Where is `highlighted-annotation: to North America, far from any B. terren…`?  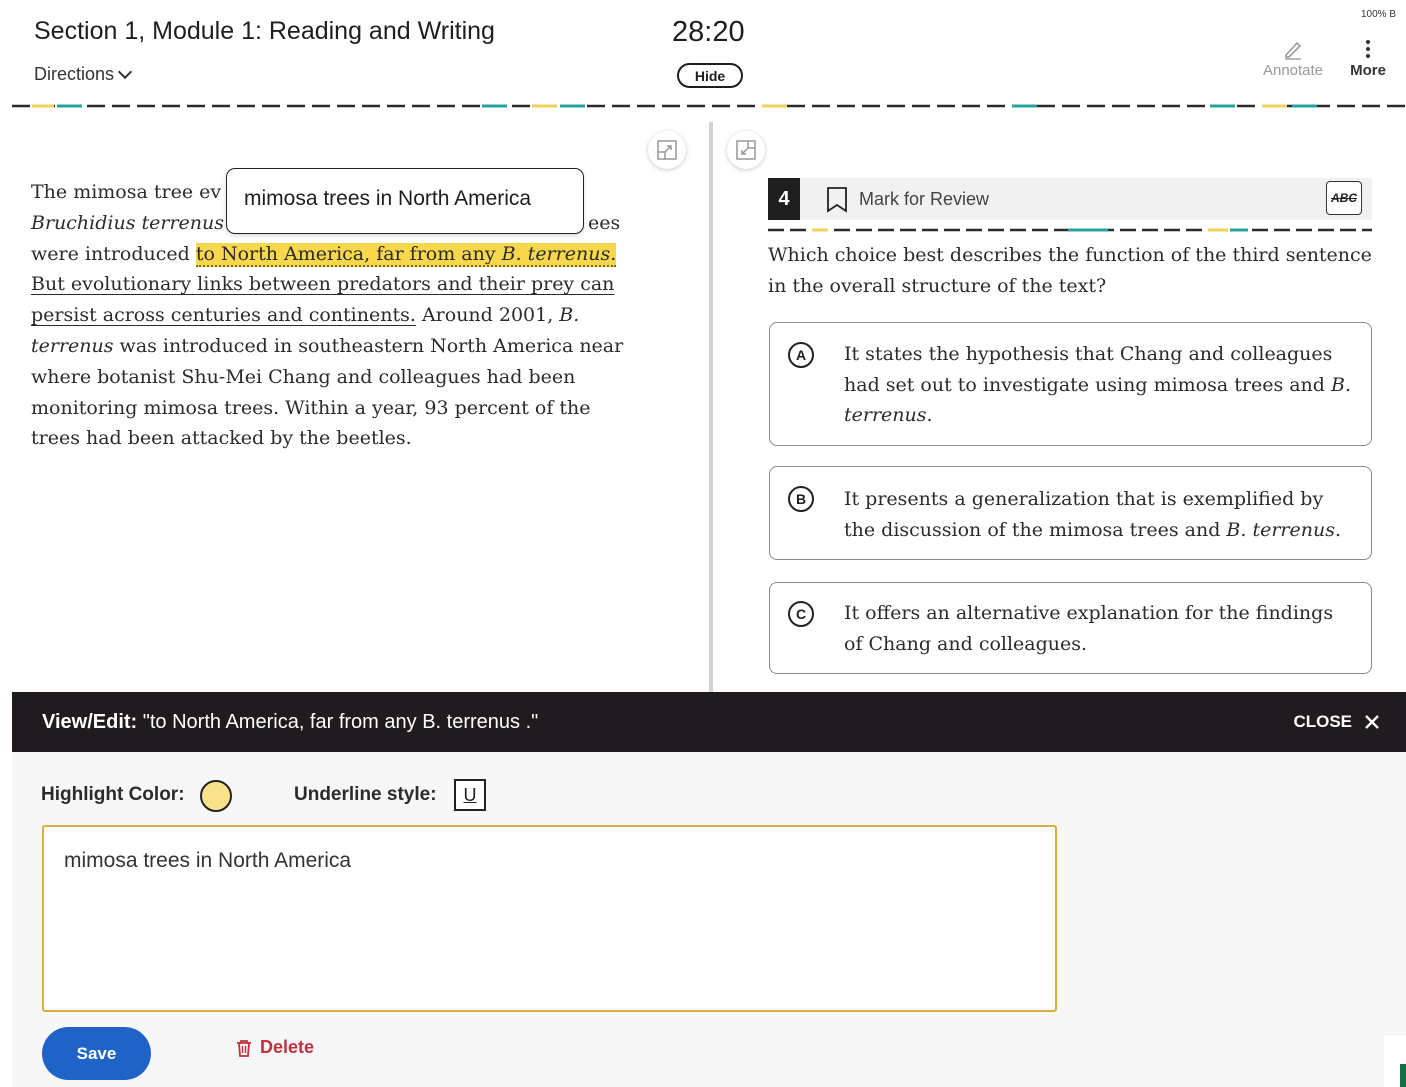
highlighted-annotation: to North America, far from any B. terren… is located at coordinates (406, 254).